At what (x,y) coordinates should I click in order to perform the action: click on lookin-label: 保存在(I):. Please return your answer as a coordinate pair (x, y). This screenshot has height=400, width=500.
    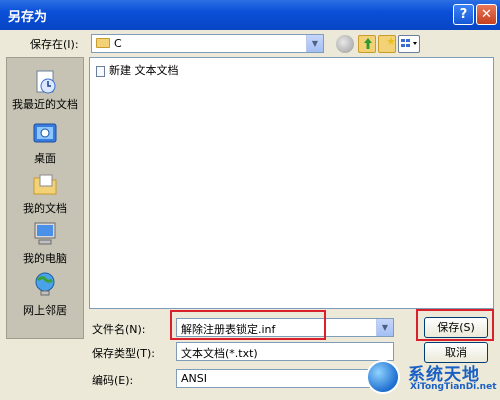
    Looking at the image, I should click on (54, 44).